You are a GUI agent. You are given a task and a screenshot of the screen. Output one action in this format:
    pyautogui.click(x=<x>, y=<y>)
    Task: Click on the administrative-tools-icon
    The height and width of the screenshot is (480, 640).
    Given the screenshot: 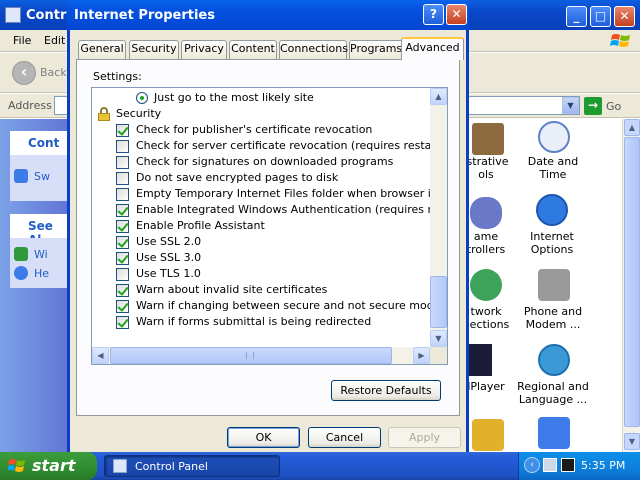 What is the action you would take?
    pyautogui.click(x=488, y=139)
    